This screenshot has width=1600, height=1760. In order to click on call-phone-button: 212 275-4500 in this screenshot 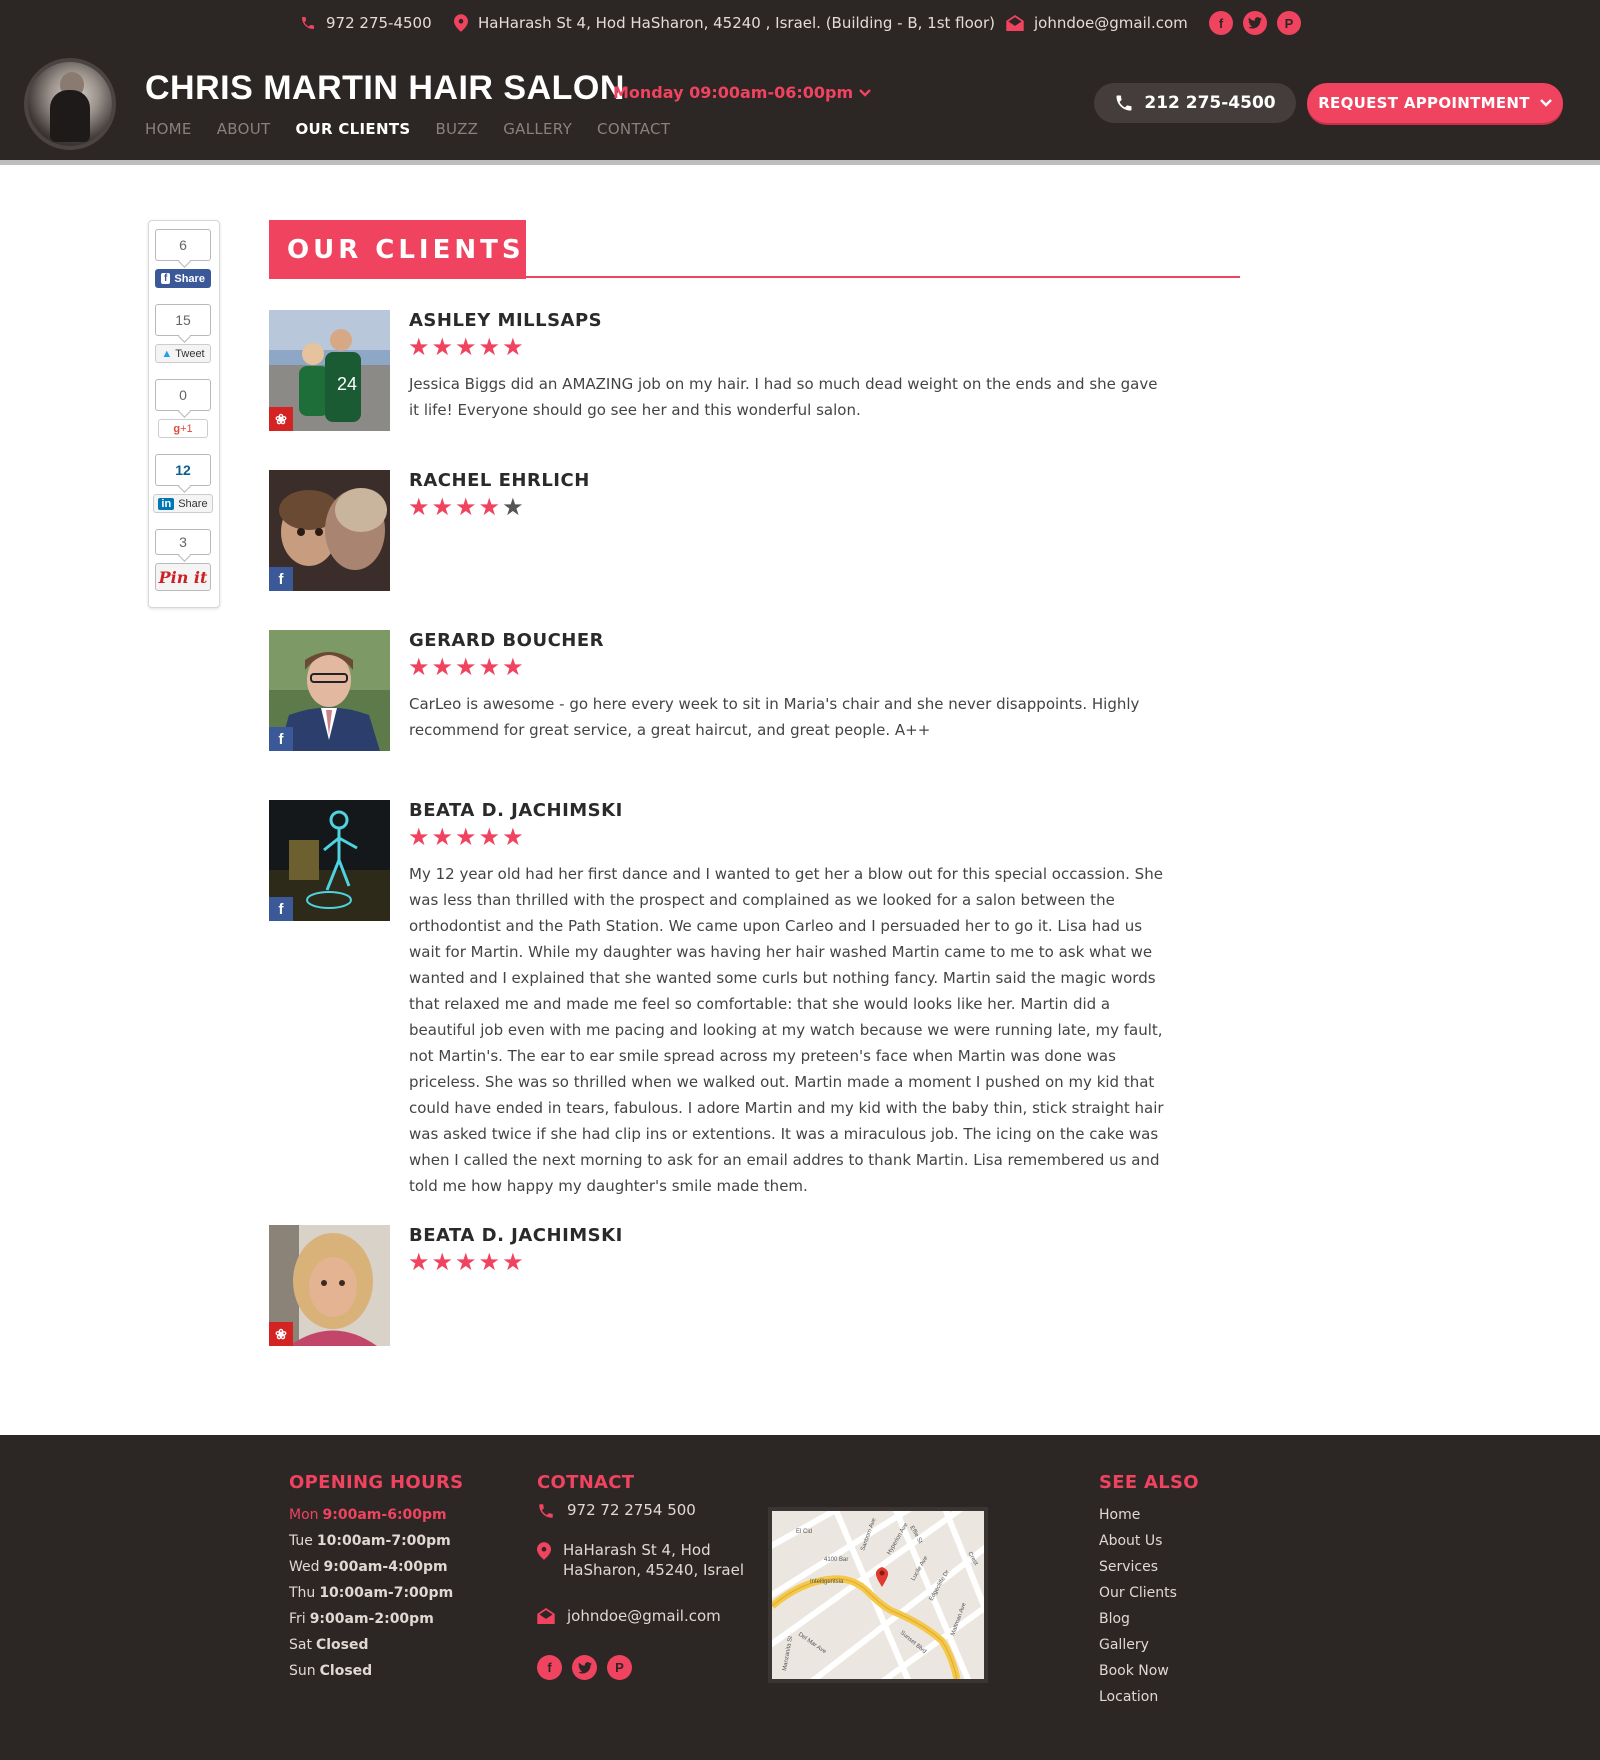, I will do `click(1195, 103)`.